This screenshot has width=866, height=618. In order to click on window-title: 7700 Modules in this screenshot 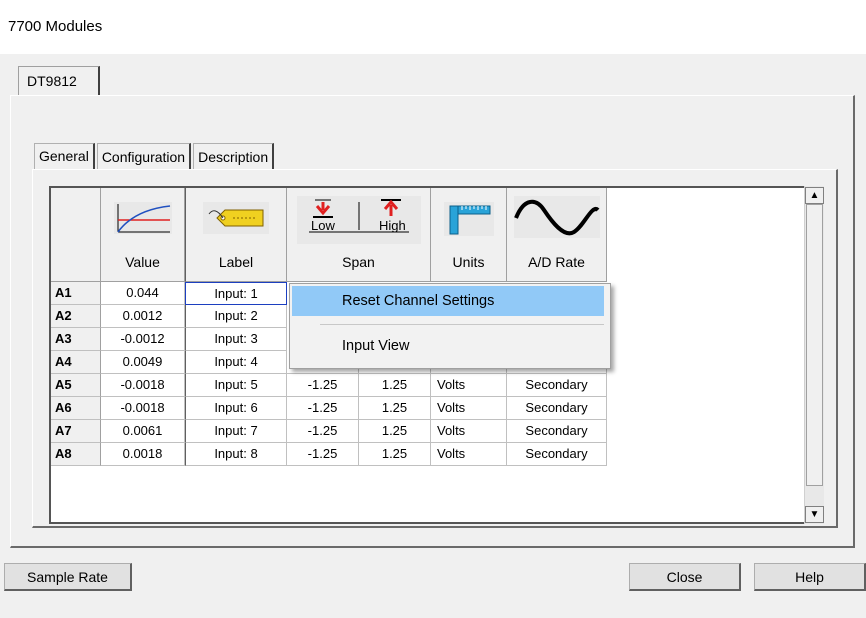, I will do `click(55, 26)`.